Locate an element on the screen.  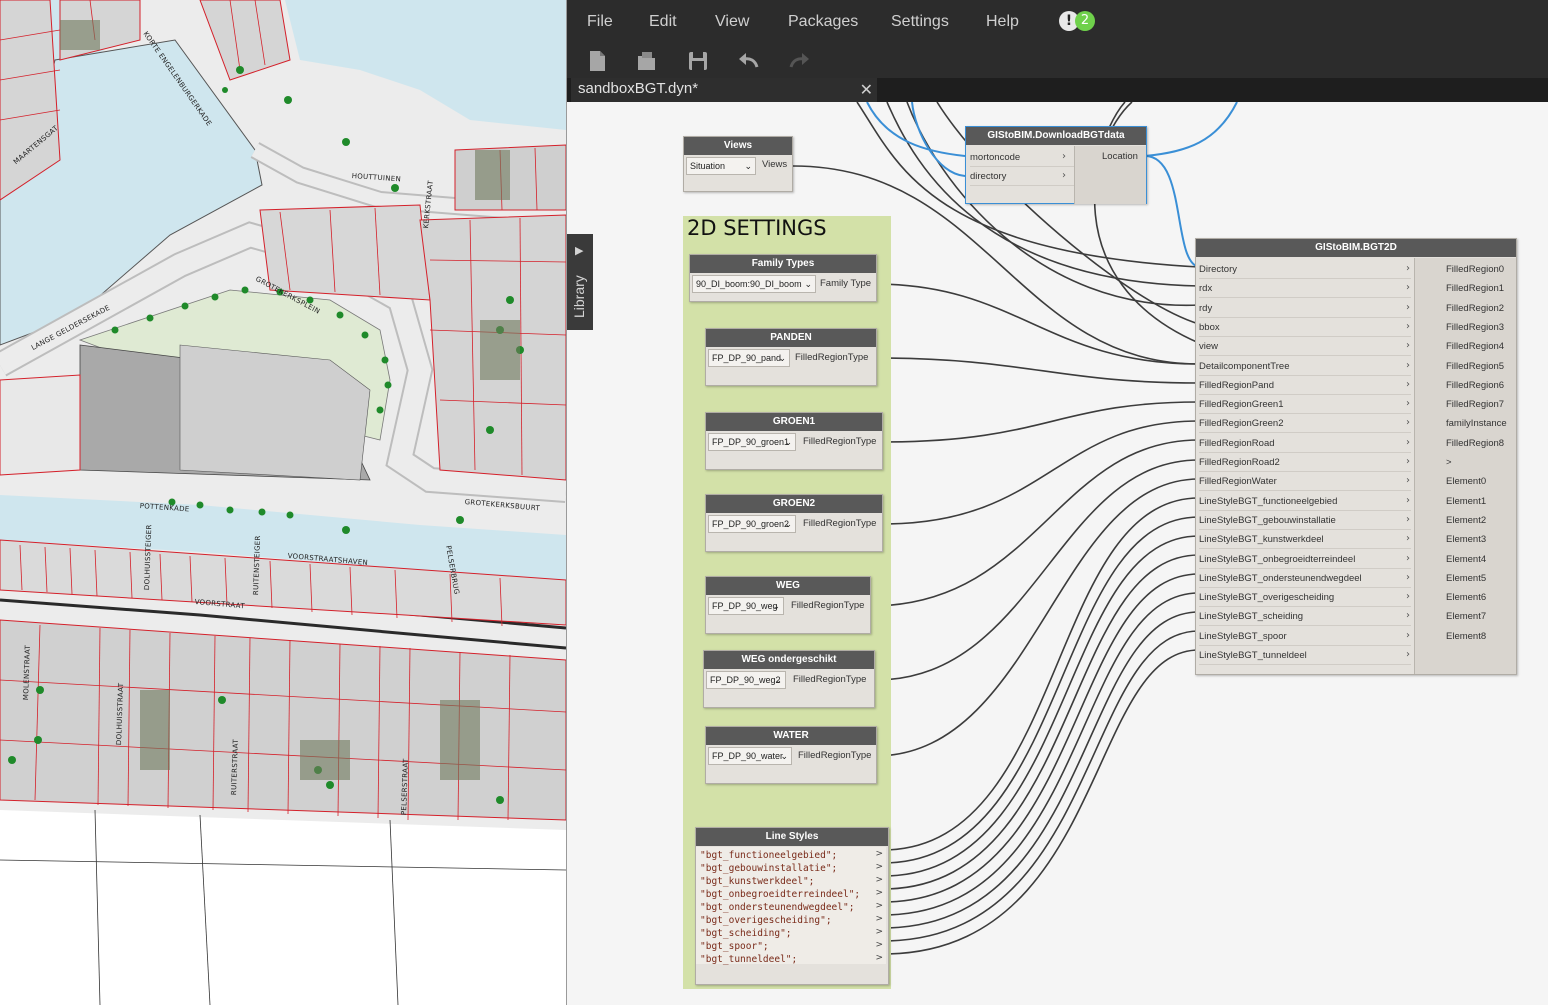
input-port: bbox is located at coordinates (1305, 327).